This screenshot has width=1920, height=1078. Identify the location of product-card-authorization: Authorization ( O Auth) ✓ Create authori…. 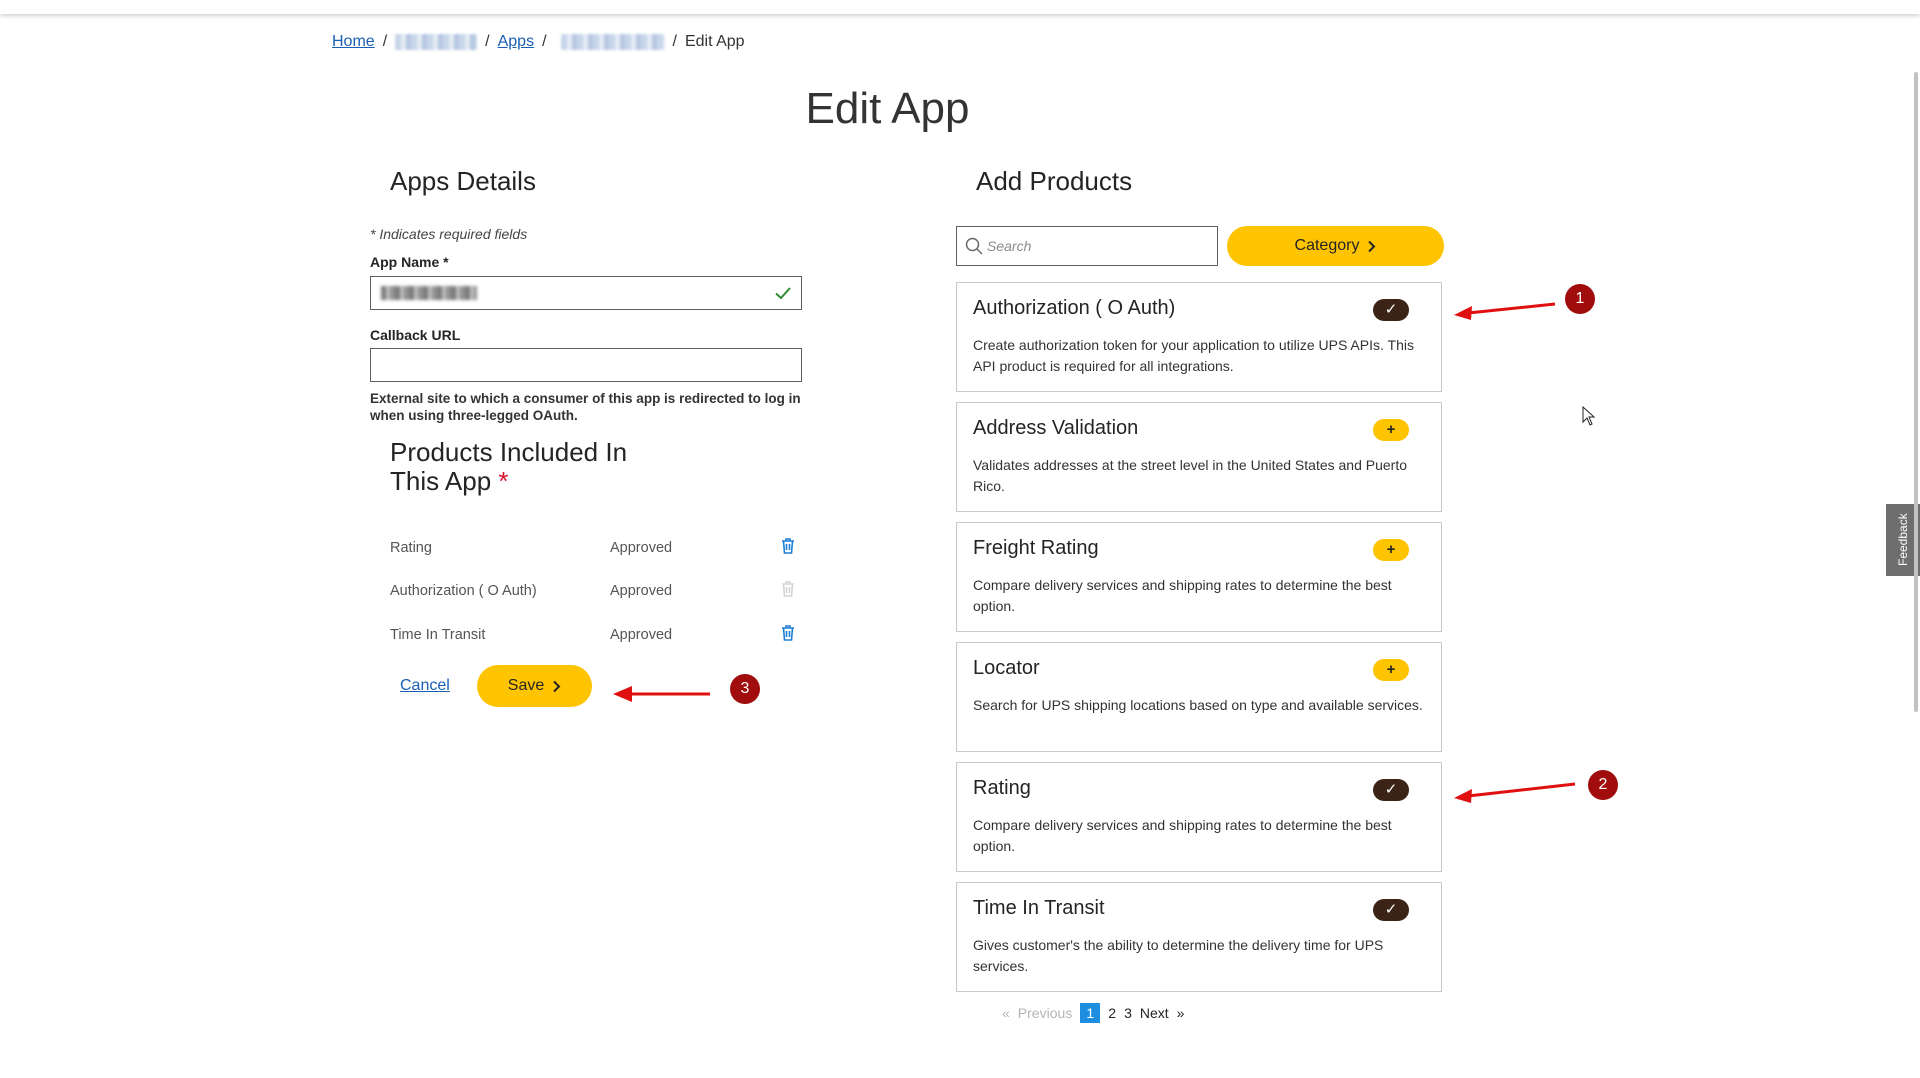
(1199, 337).